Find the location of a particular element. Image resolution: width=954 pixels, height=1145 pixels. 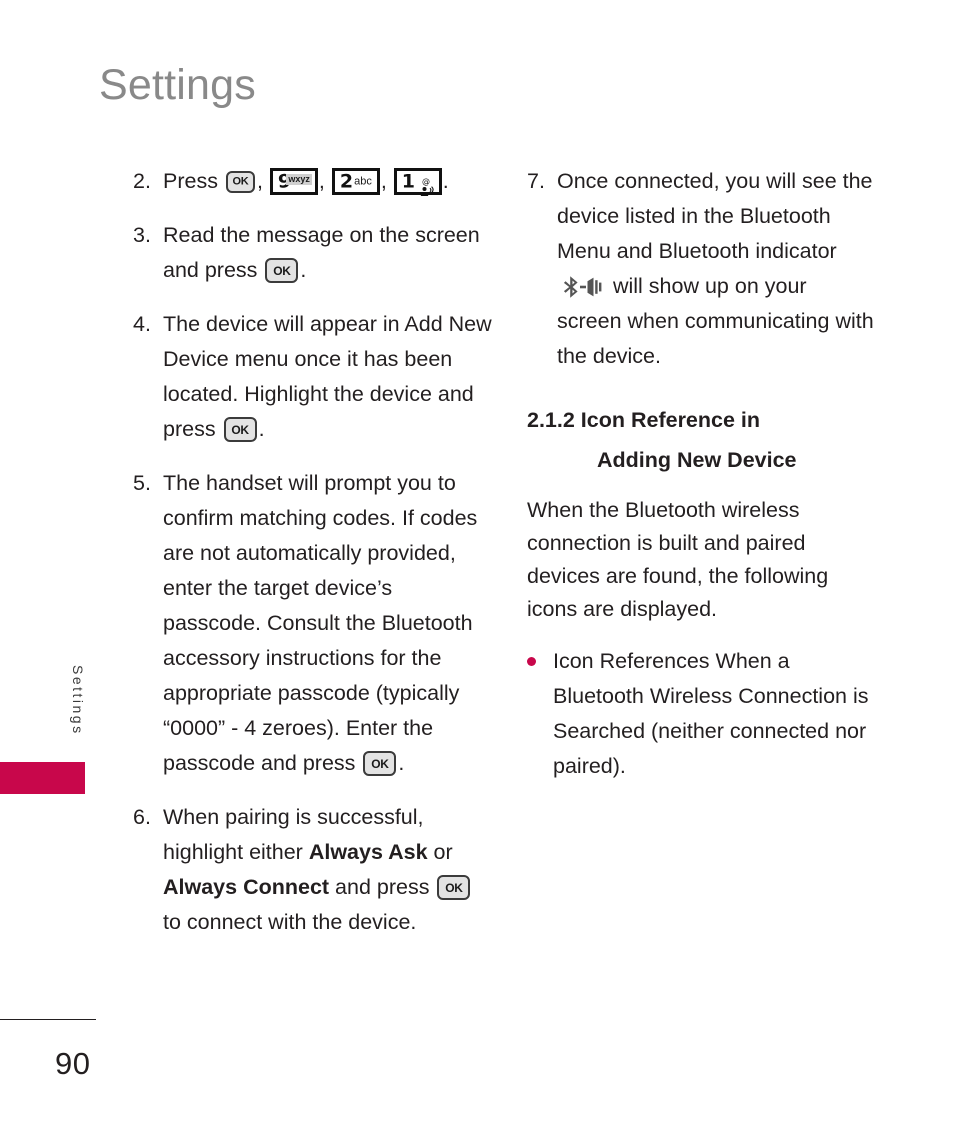

key-2-abc-icon: 2 abc is located at coordinates (355, 181).